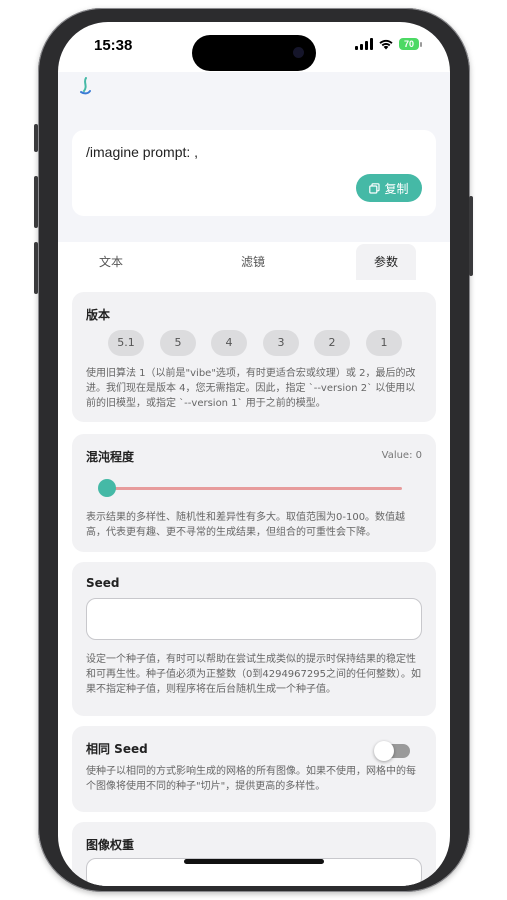 This screenshot has height=900, width=507. Describe the element at coordinates (117, 749) in the screenshot. I see `same-seed-title: 相同 Seed` at that location.